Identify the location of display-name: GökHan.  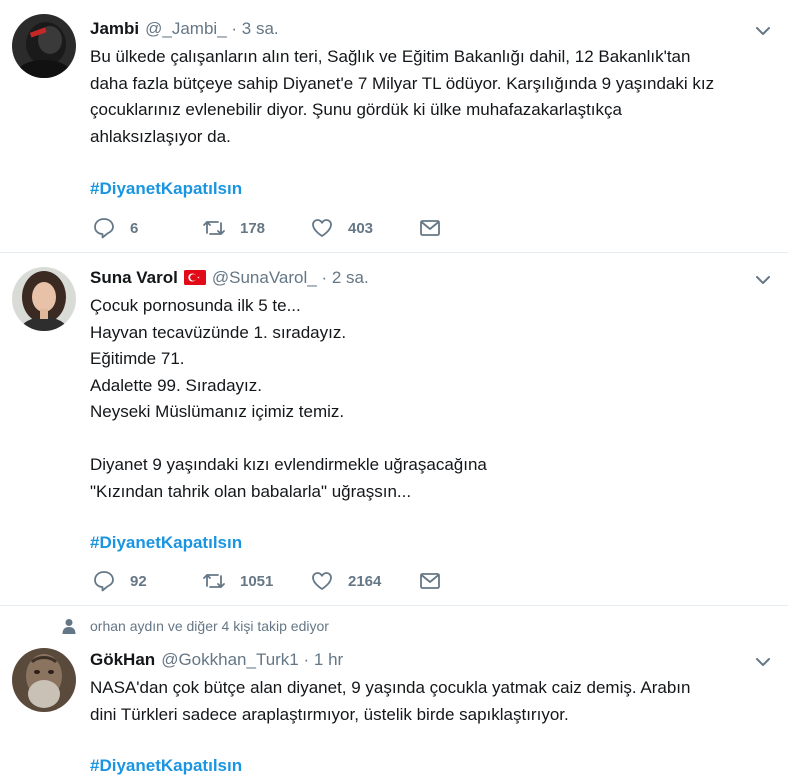
(122, 659).